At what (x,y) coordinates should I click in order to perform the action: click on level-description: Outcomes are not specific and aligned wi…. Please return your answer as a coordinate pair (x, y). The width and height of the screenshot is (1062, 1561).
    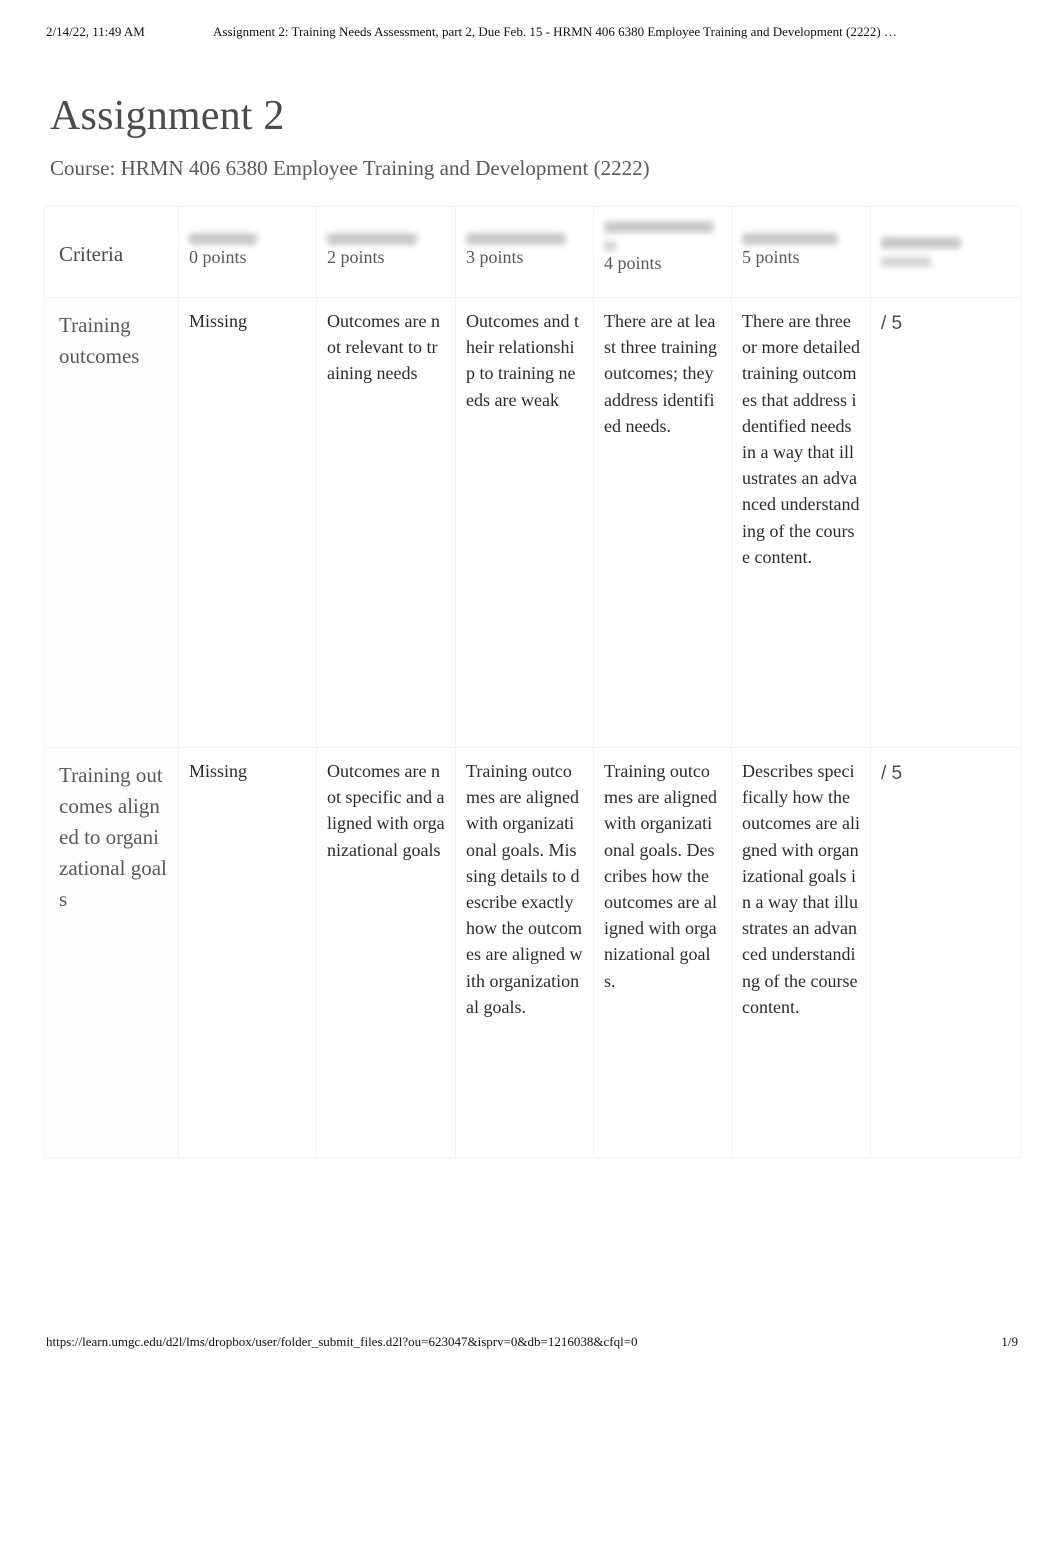
    Looking at the image, I should click on (386, 952).